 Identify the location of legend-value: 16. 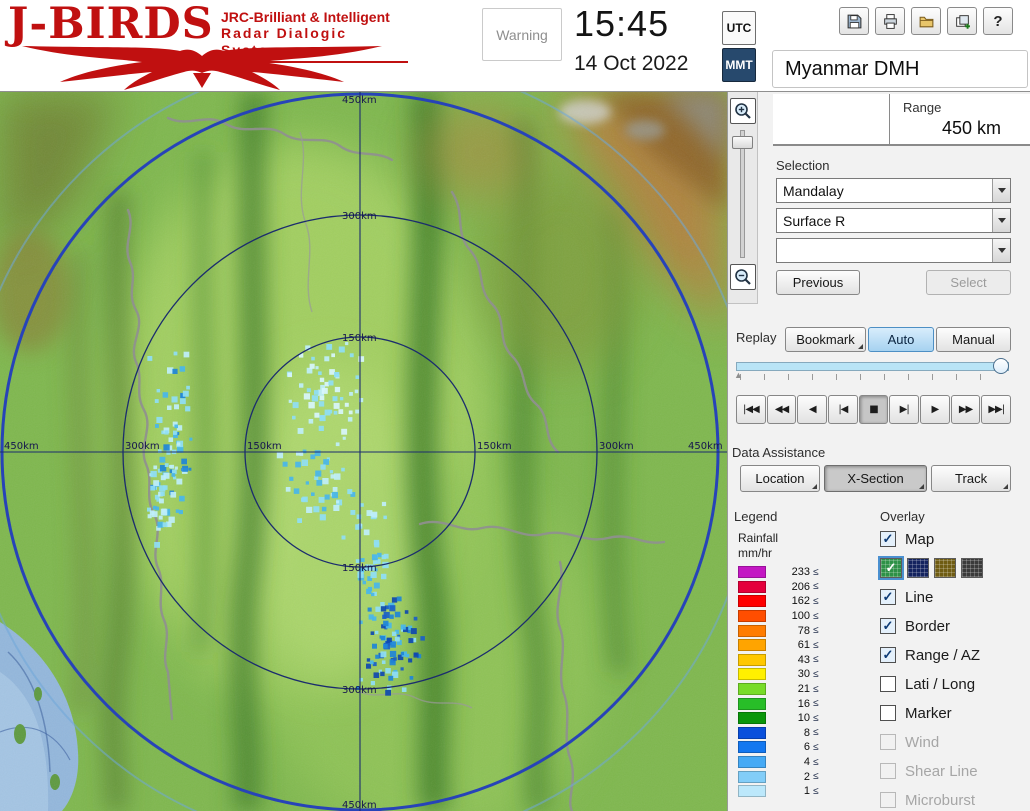
(803, 703).